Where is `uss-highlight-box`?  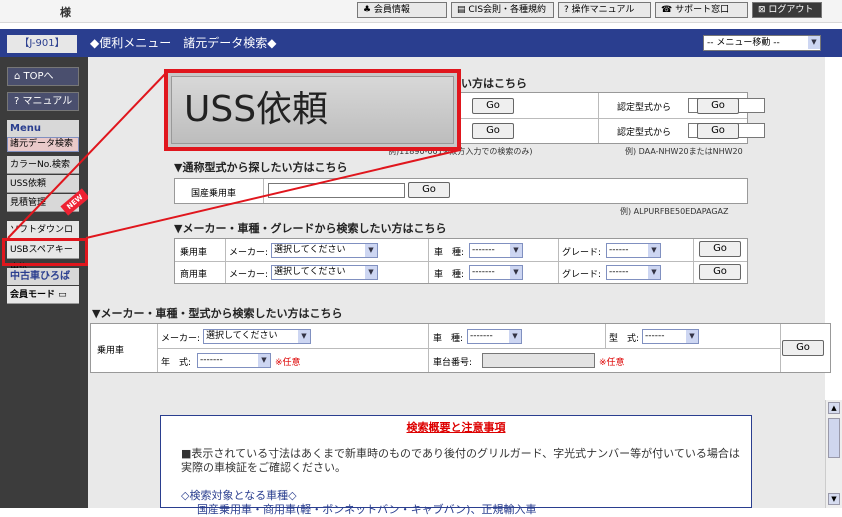
uss-highlight-box is located at coordinates (45, 252).